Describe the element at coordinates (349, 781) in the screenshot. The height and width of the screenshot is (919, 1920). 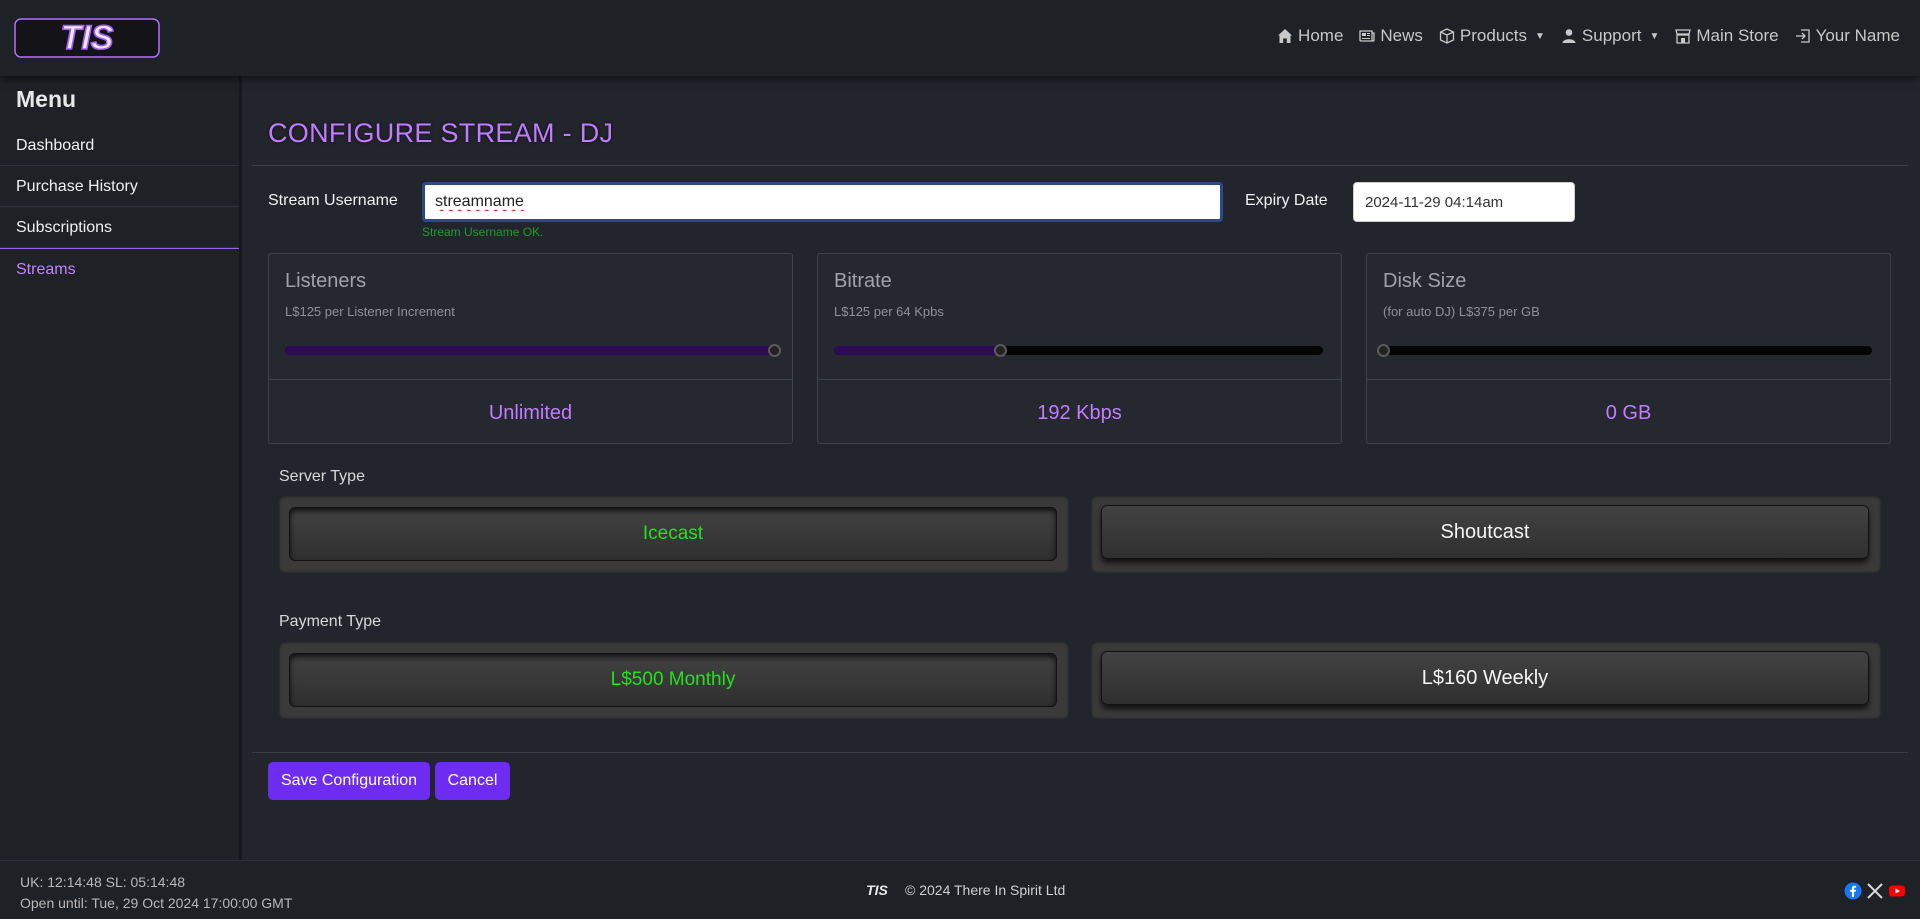
I see `save-configuration-button: Save Configuration` at that location.